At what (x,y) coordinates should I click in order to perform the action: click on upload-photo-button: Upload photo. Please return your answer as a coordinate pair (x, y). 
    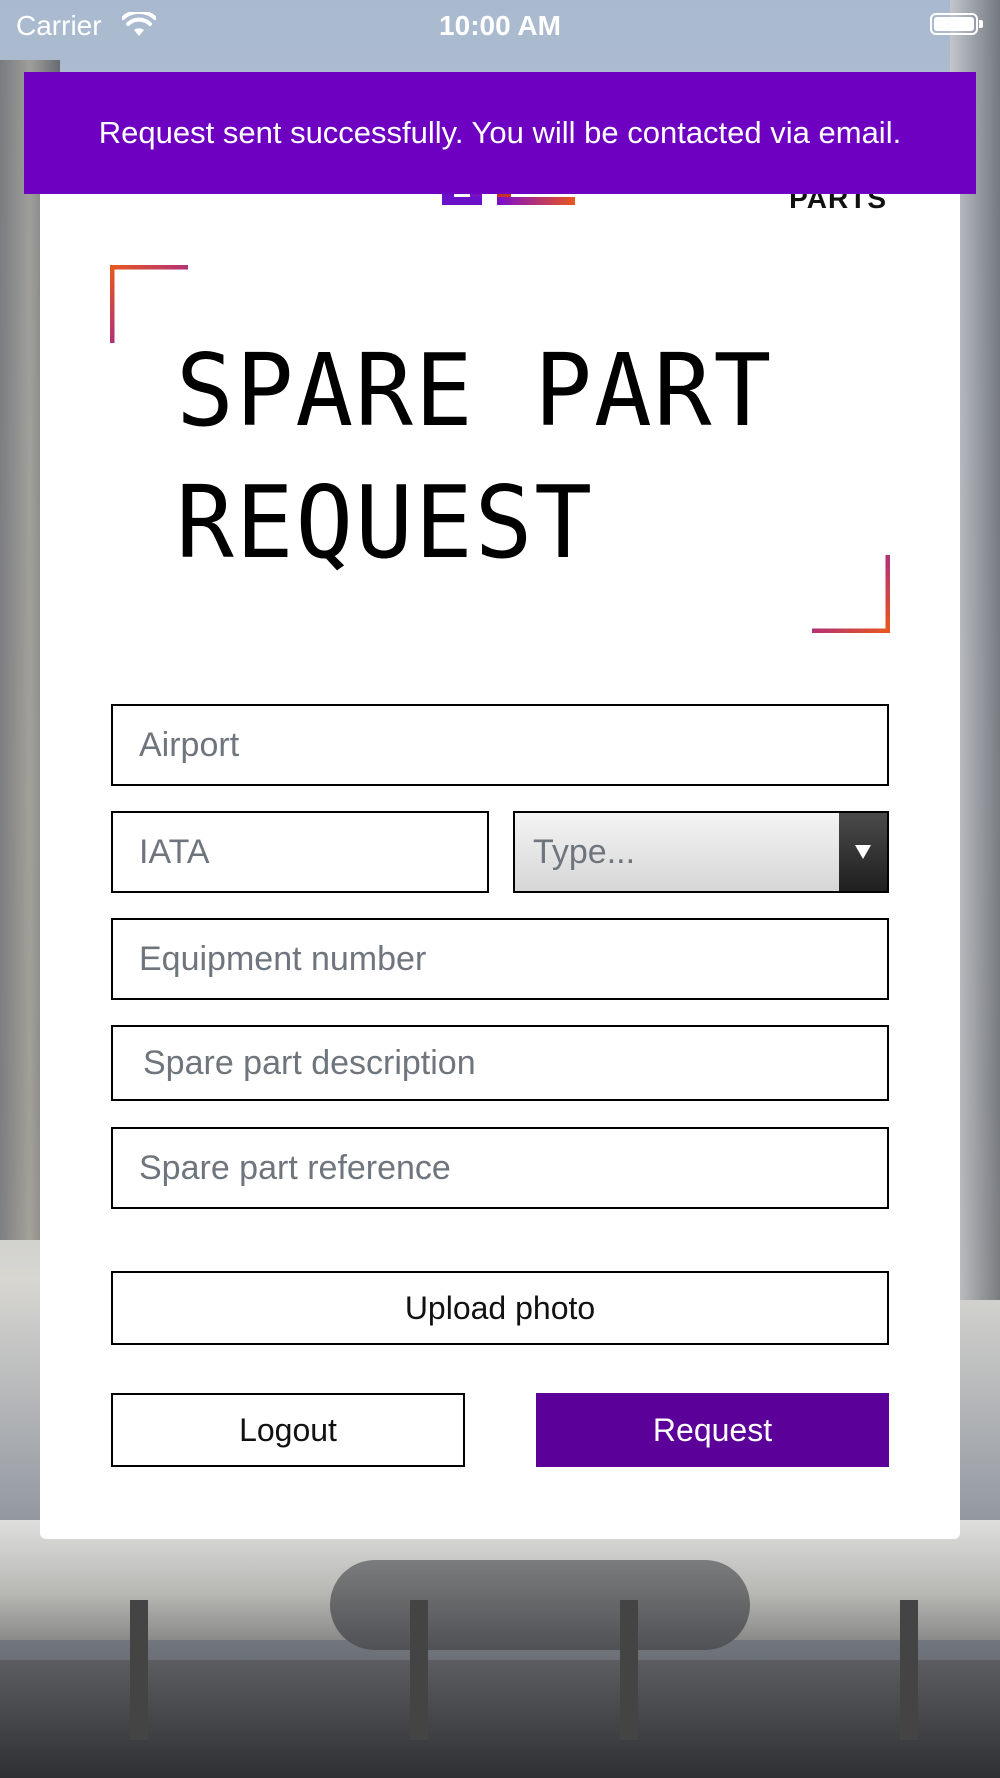
    Looking at the image, I should click on (500, 1308).